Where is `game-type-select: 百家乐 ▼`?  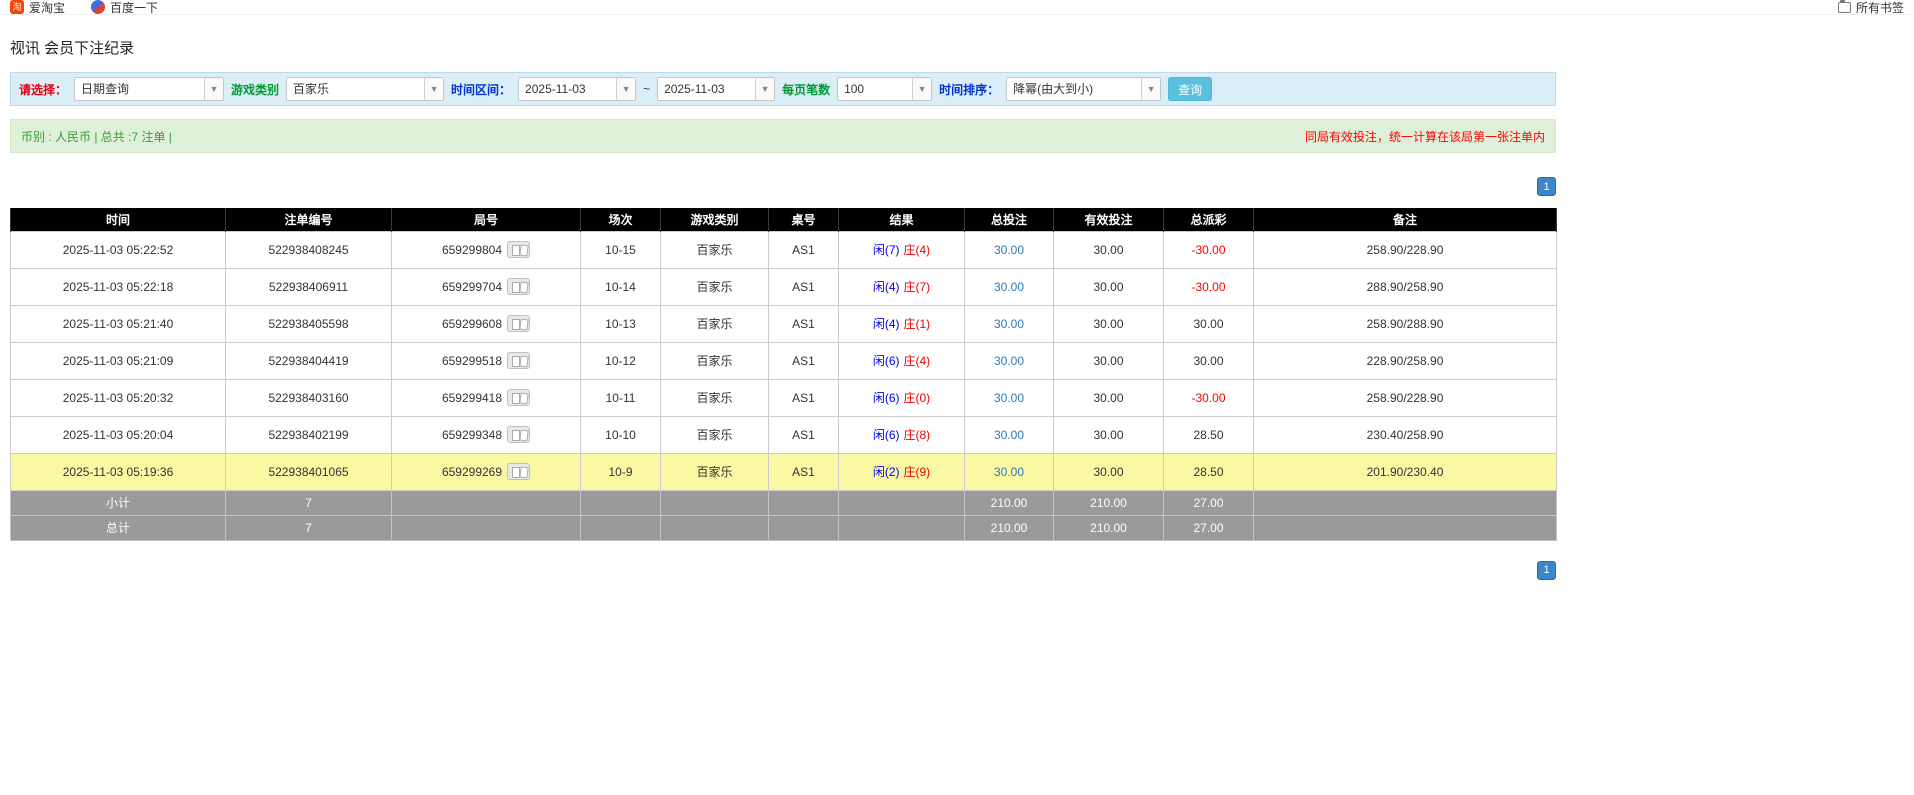 game-type-select: 百家乐 ▼ is located at coordinates (365, 89).